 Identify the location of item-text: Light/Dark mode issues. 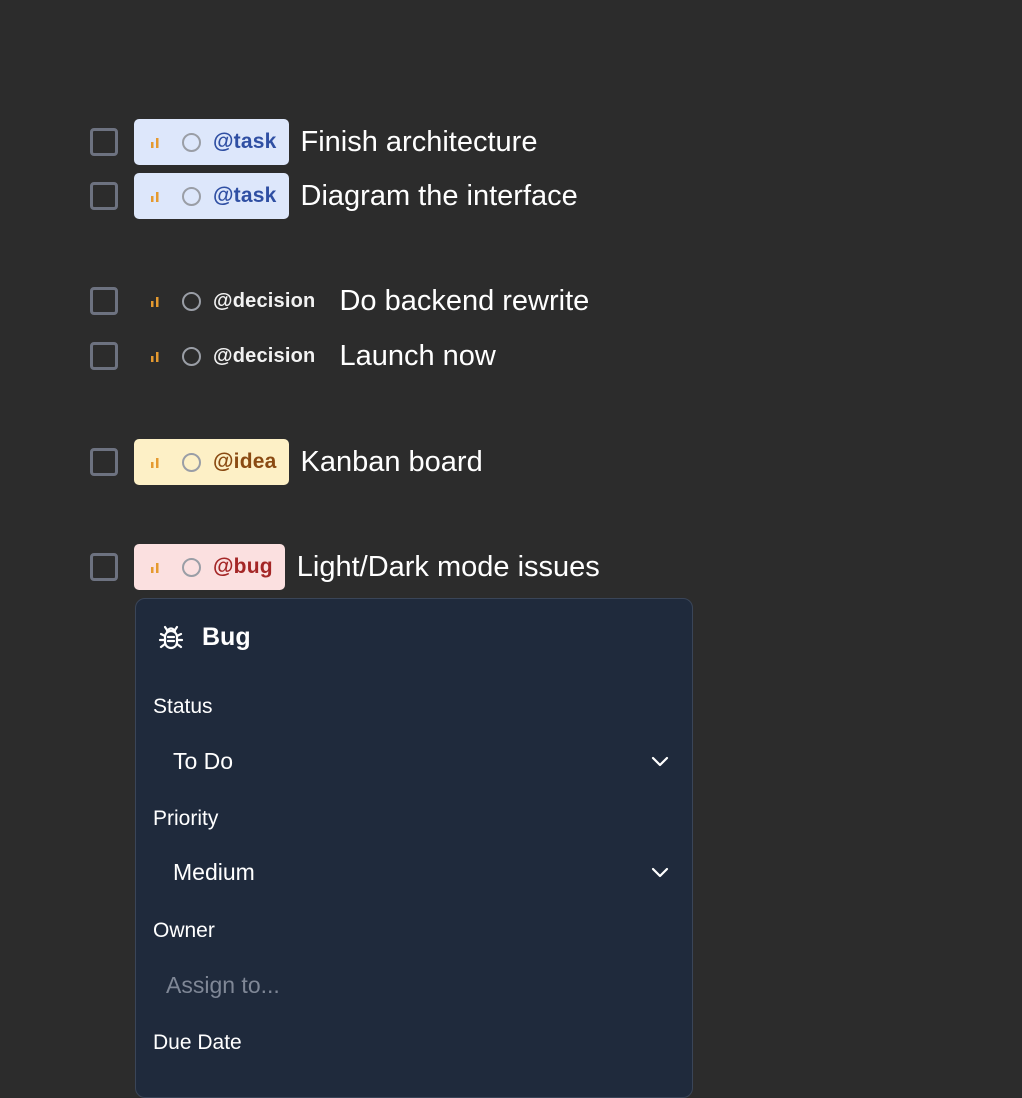
(448, 567).